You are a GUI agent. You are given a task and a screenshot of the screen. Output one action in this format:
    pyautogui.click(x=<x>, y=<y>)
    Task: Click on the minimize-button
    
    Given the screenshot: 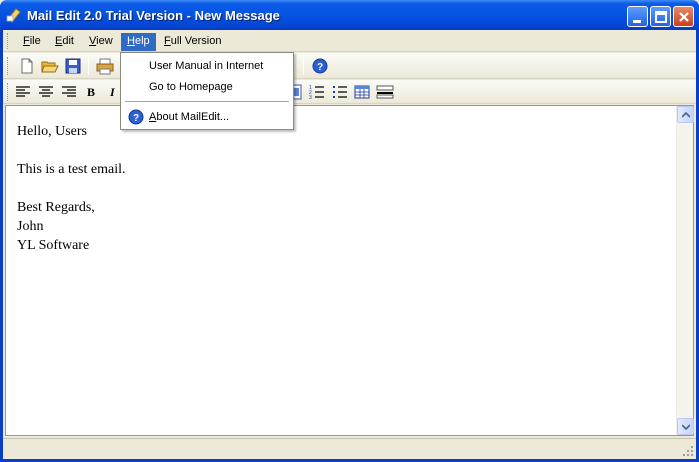 What is the action you would take?
    pyautogui.click(x=637, y=16)
    